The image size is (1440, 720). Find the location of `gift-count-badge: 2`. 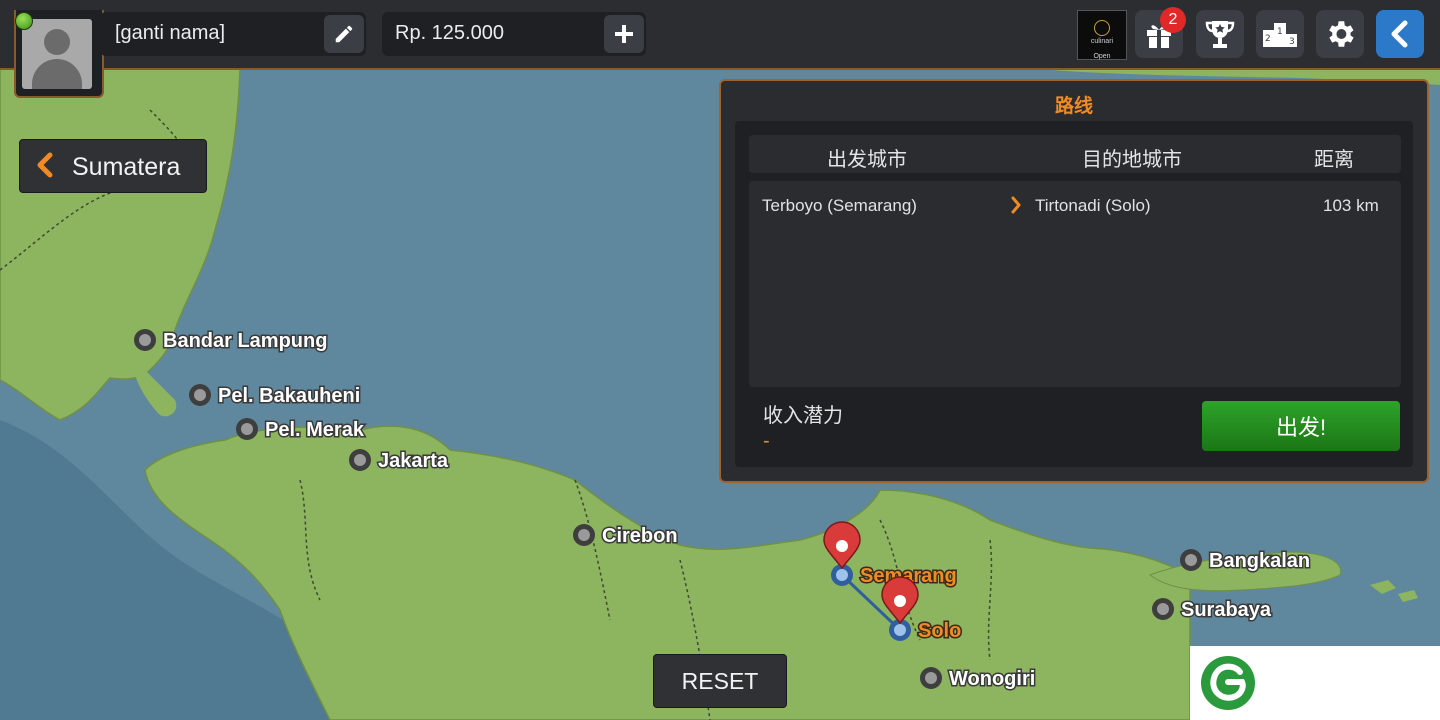

gift-count-badge: 2 is located at coordinates (1173, 20).